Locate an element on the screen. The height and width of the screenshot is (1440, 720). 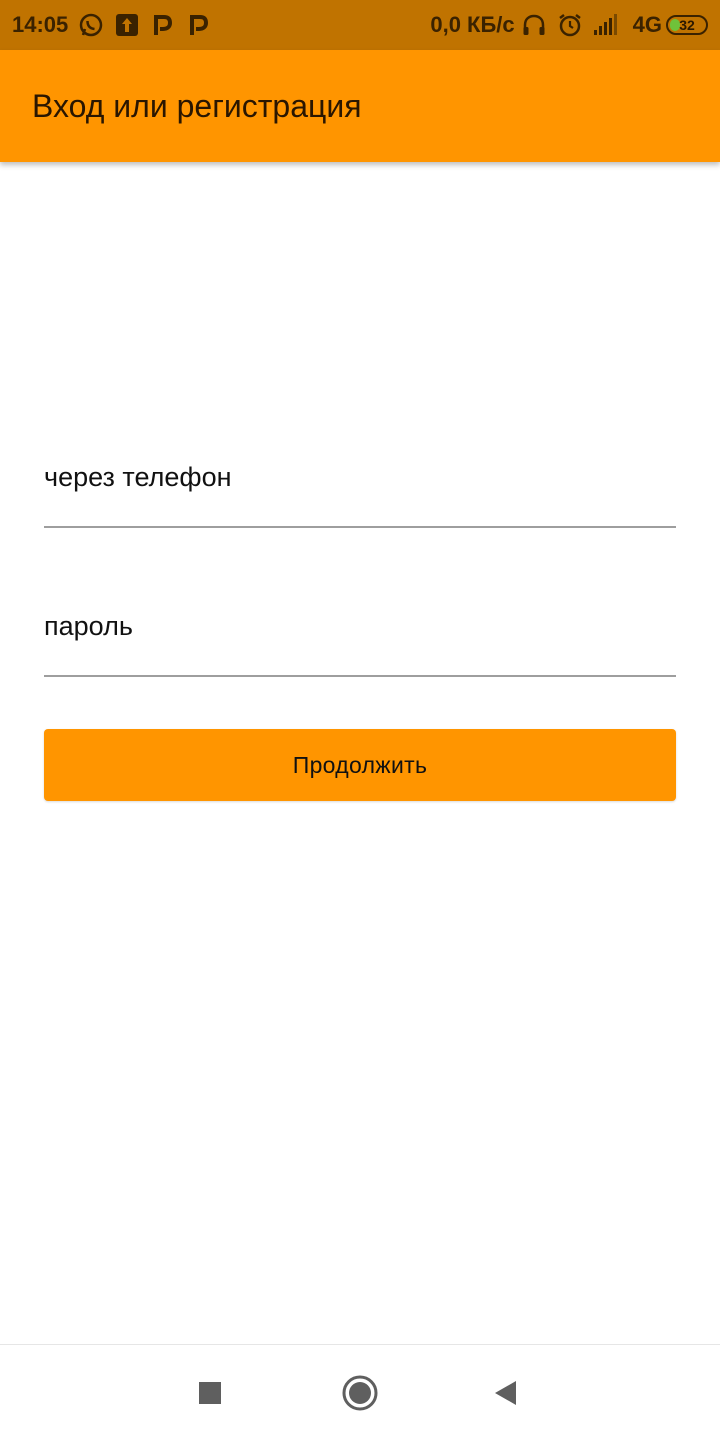
navigation-bar is located at coordinates (360, 1392).